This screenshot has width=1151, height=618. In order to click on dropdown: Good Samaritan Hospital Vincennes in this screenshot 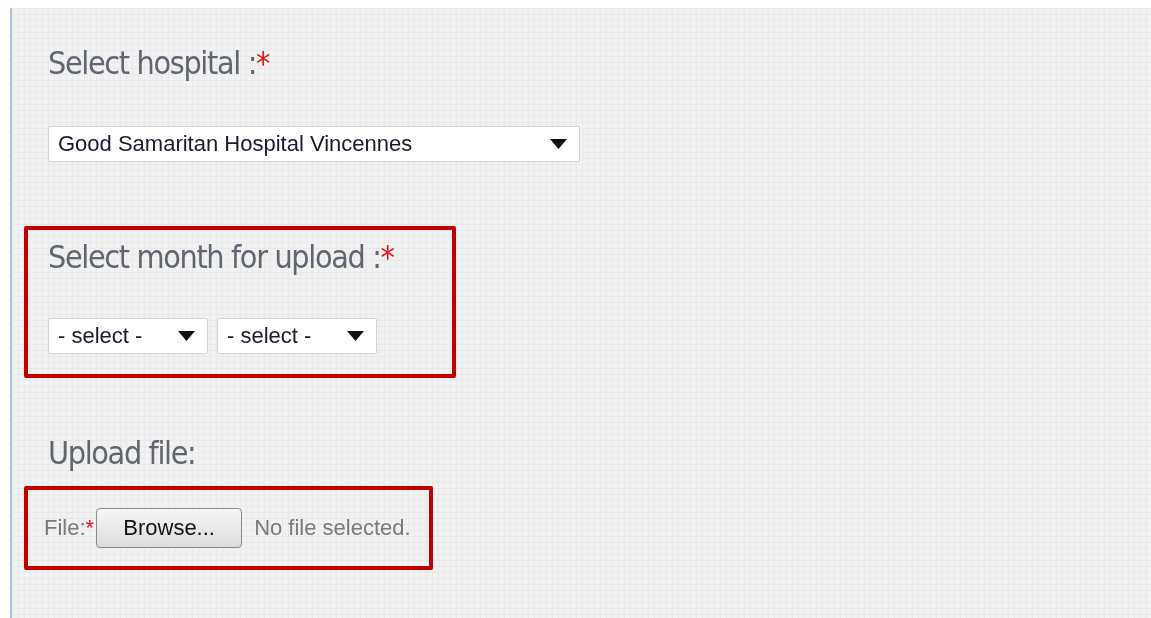, I will do `click(314, 144)`.